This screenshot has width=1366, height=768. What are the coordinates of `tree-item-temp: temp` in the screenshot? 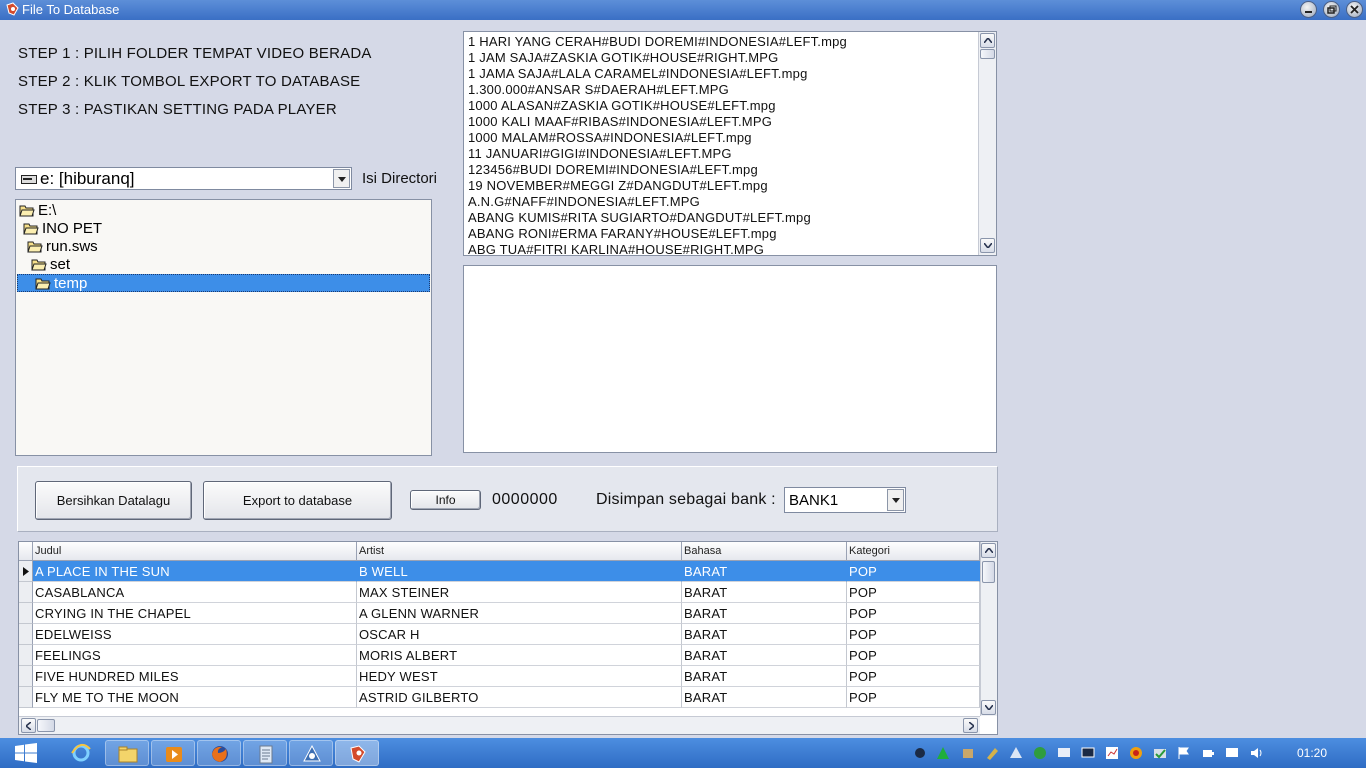 It's located at (223, 283).